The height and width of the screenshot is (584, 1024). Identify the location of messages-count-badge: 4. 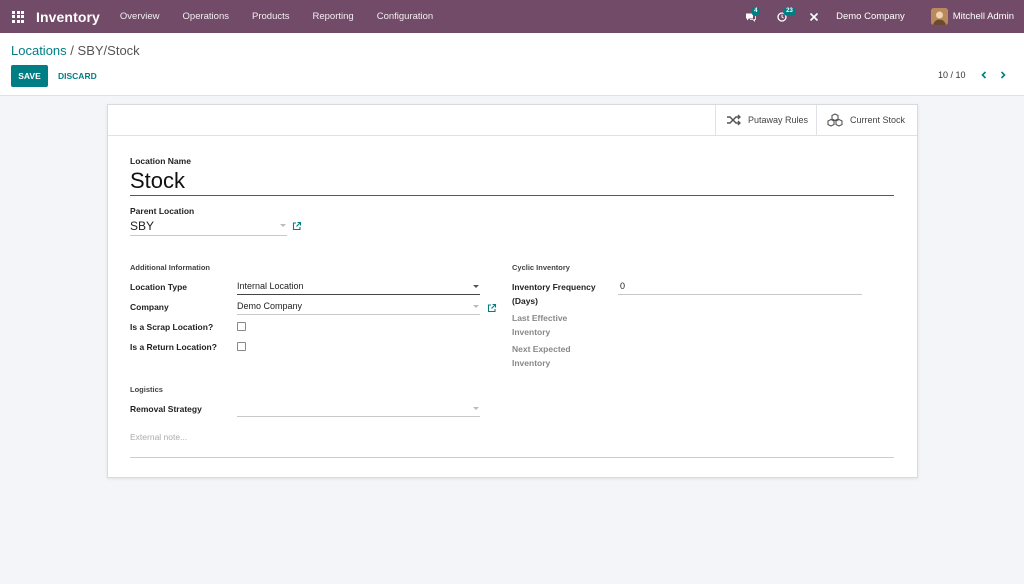
(756, 11).